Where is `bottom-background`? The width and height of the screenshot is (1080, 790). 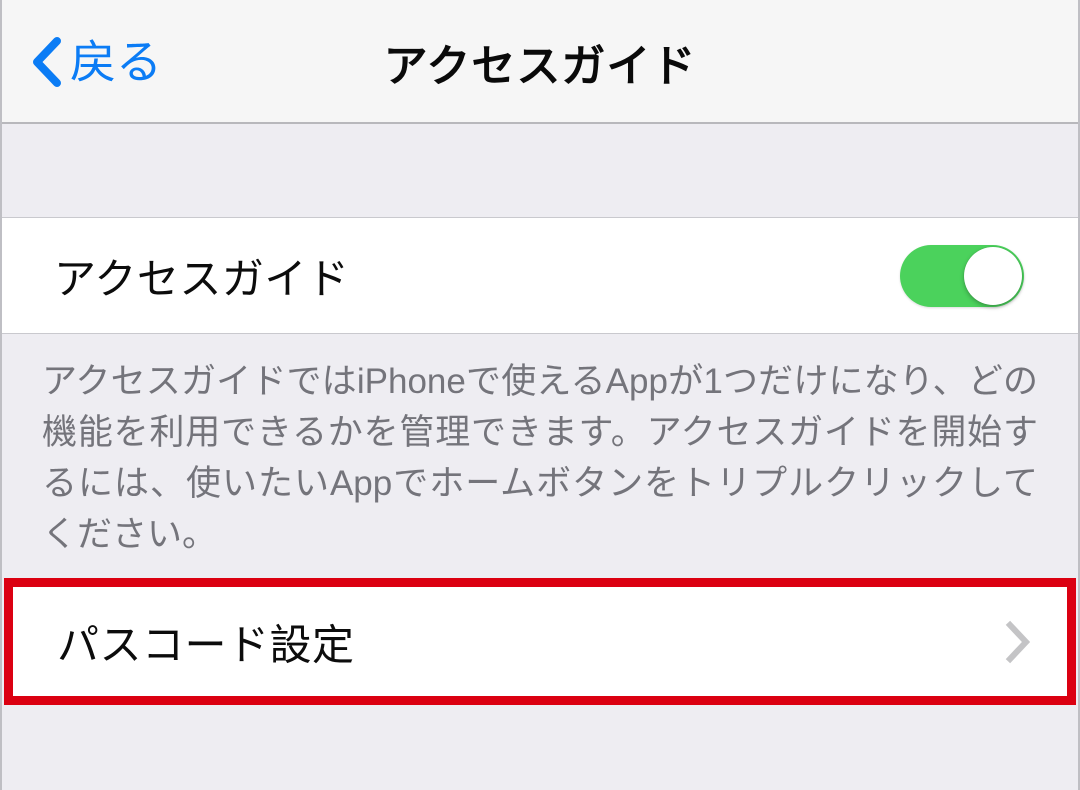
bottom-background is located at coordinates (540, 747).